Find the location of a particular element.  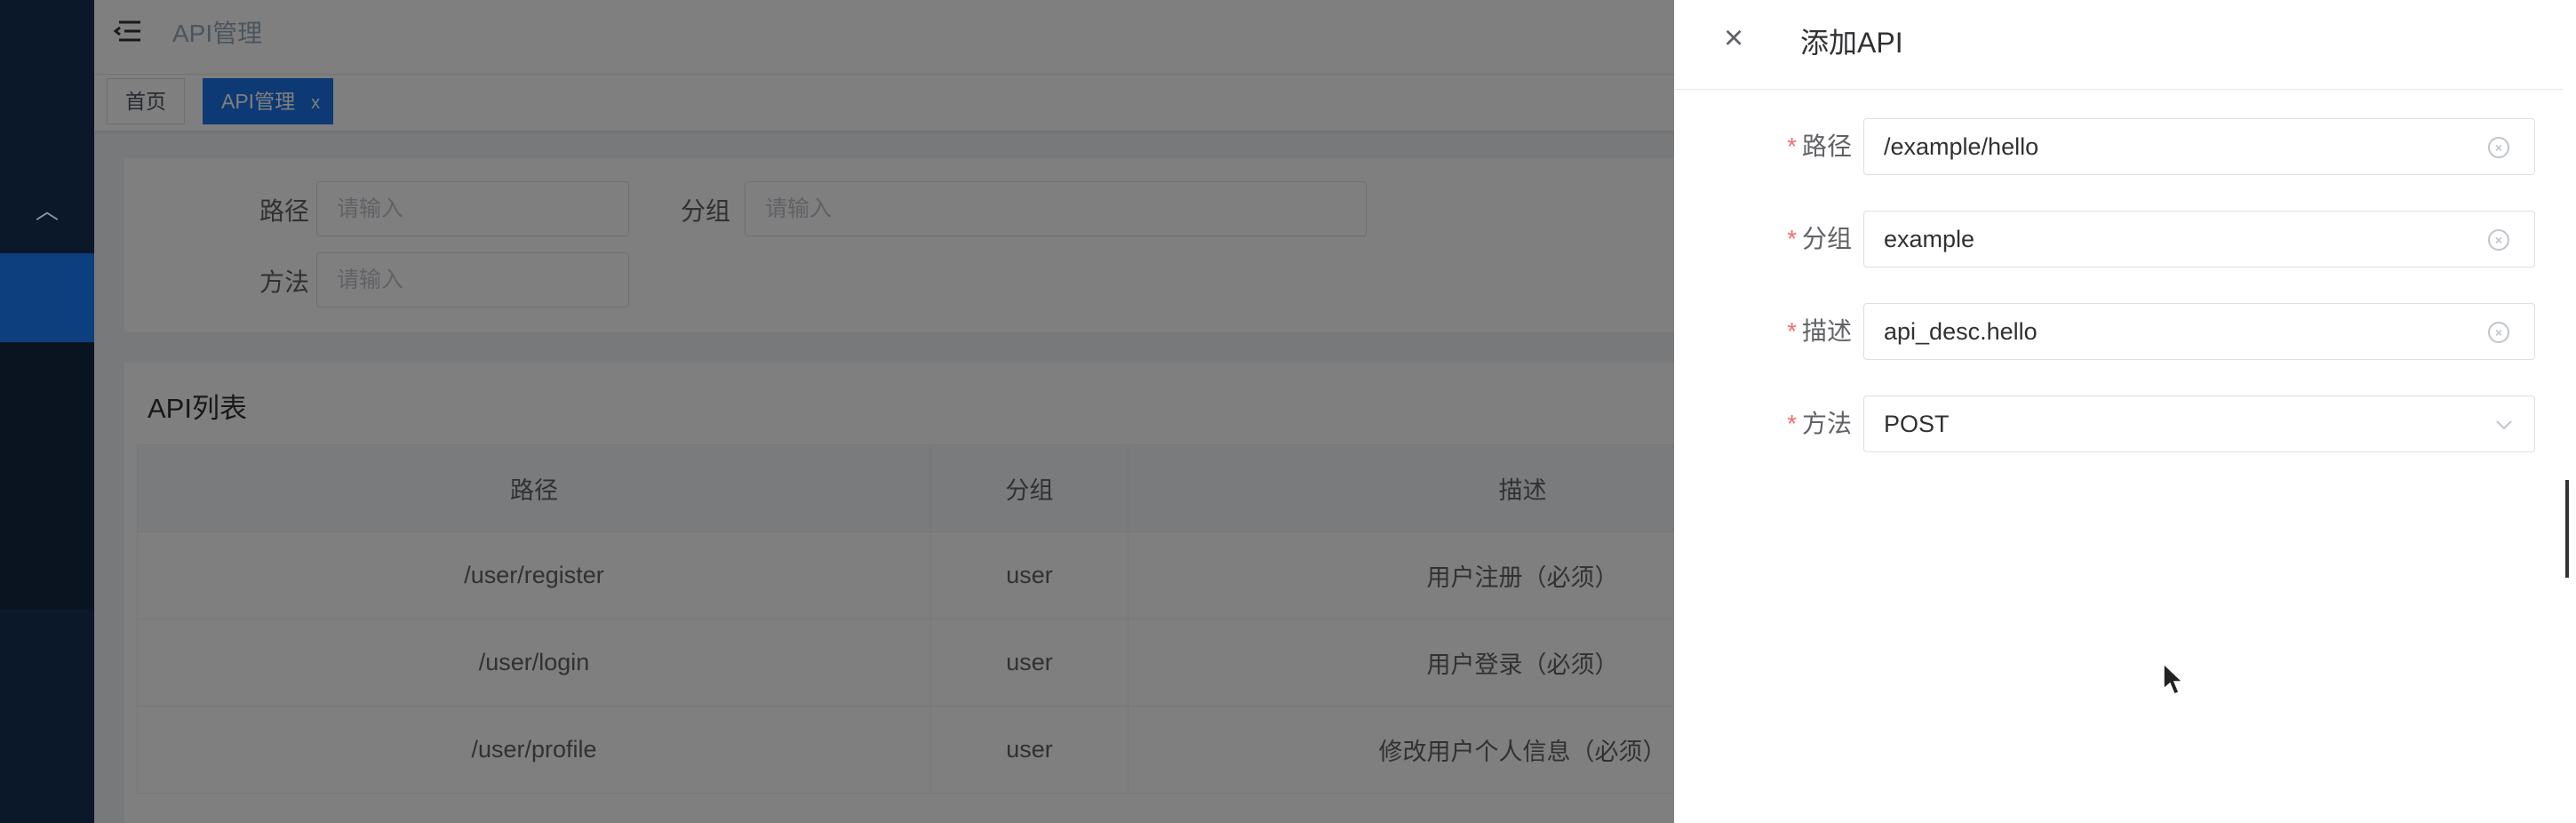

sidebar-item-active is located at coordinates (47, 297).